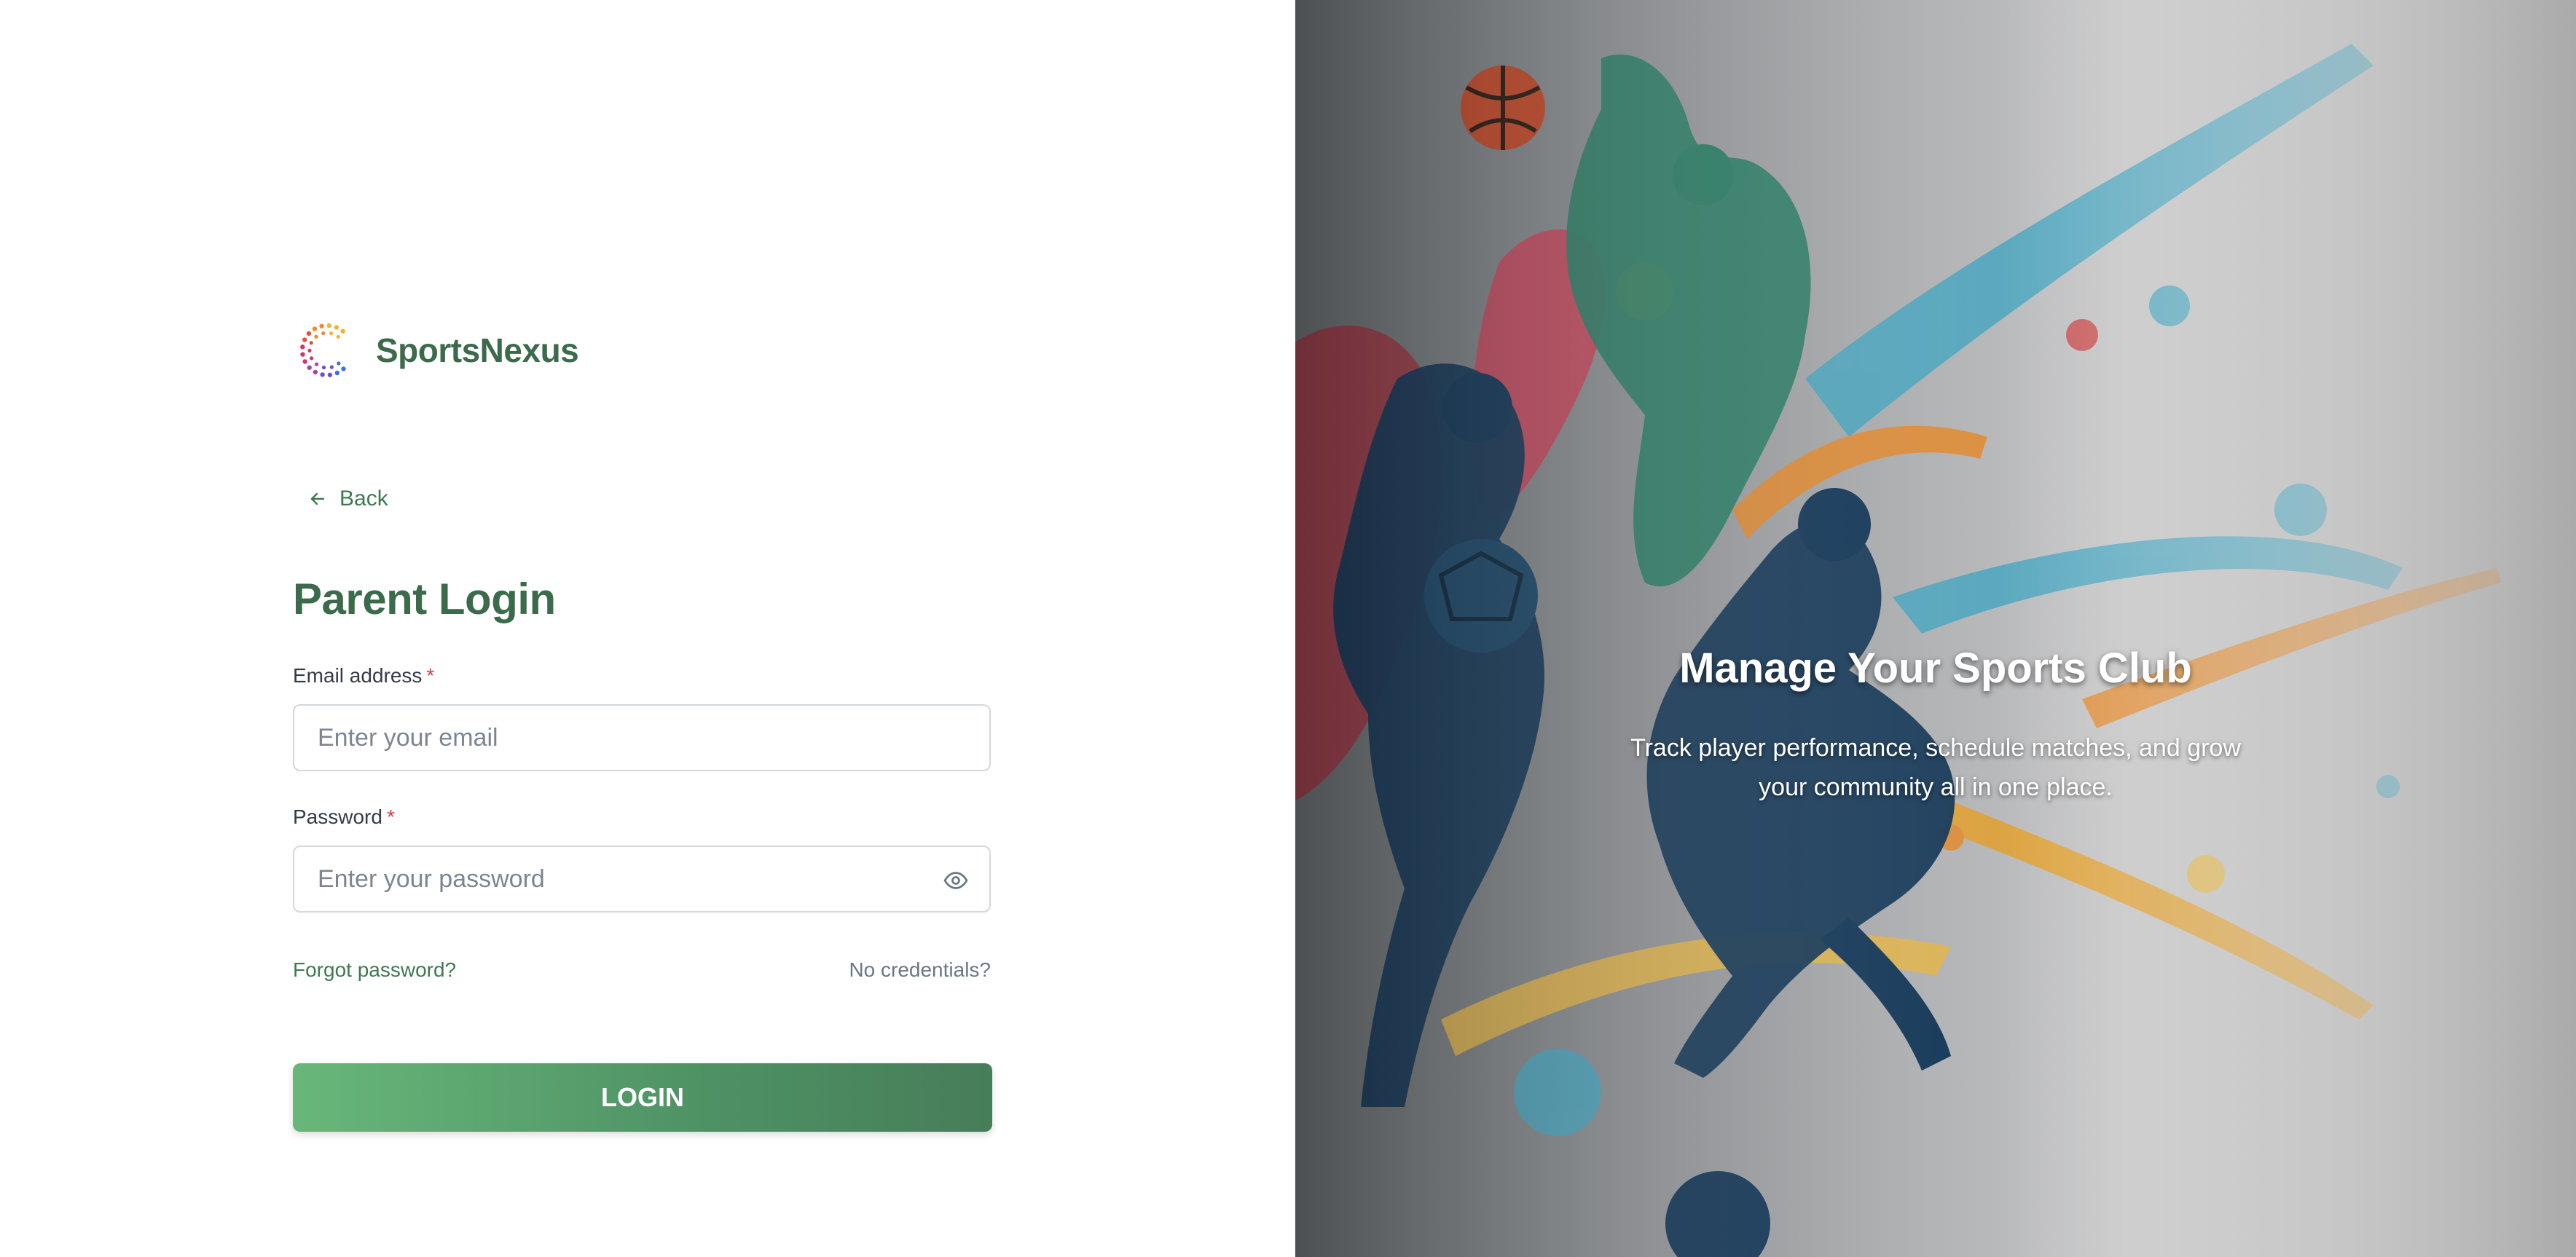 The width and height of the screenshot is (2576, 1257). What do you see at coordinates (1935, 669) in the screenshot?
I see `hero-title: Manage Your Sports Club` at bounding box center [1935, 669].